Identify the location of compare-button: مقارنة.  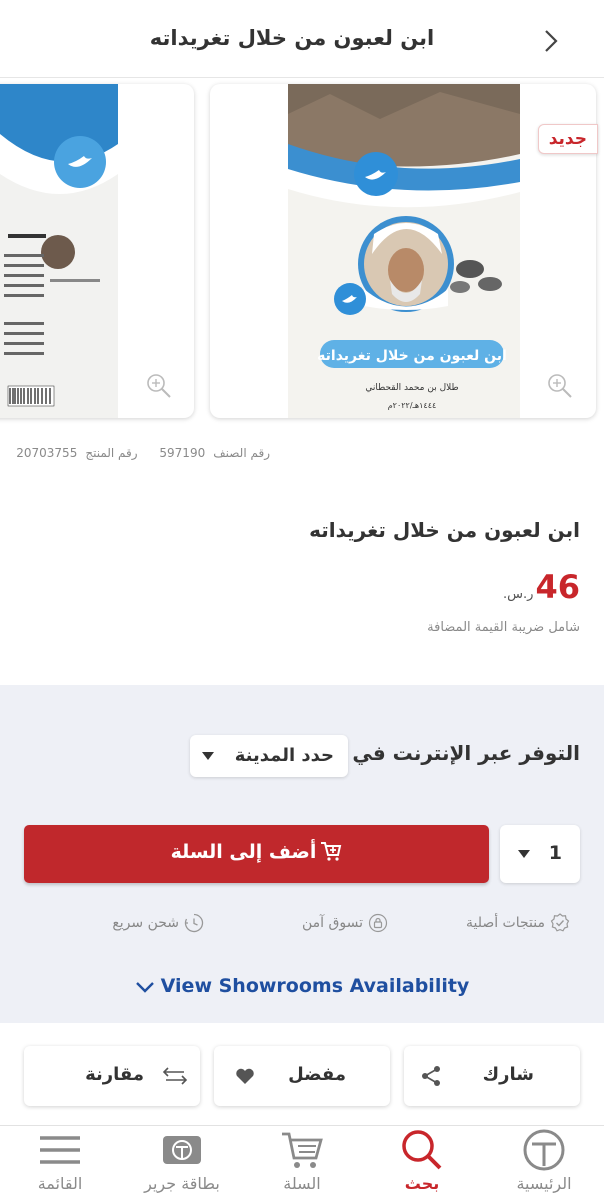
(112, 1076).